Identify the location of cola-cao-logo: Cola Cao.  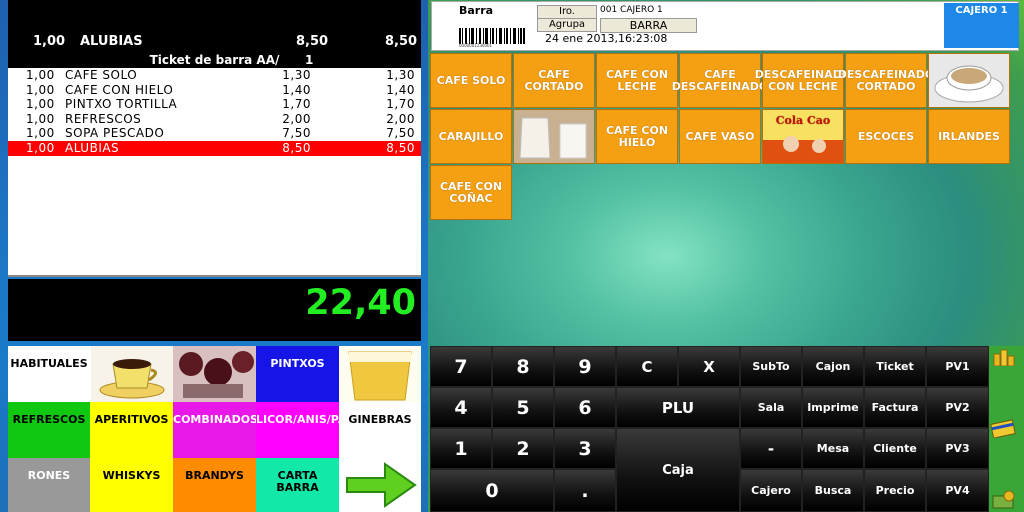
(803, 120).